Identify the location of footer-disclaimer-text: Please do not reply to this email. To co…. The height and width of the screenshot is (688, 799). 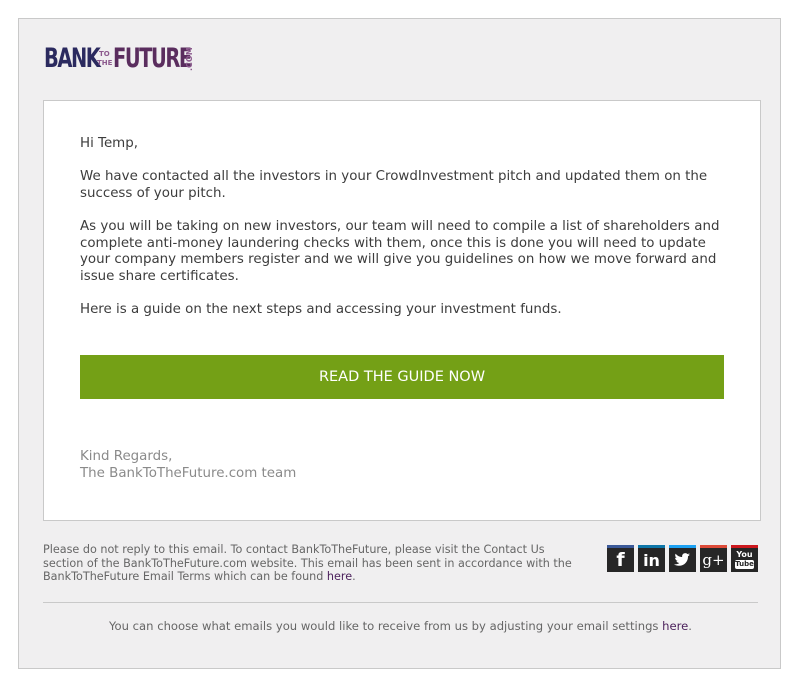
(307, 563).